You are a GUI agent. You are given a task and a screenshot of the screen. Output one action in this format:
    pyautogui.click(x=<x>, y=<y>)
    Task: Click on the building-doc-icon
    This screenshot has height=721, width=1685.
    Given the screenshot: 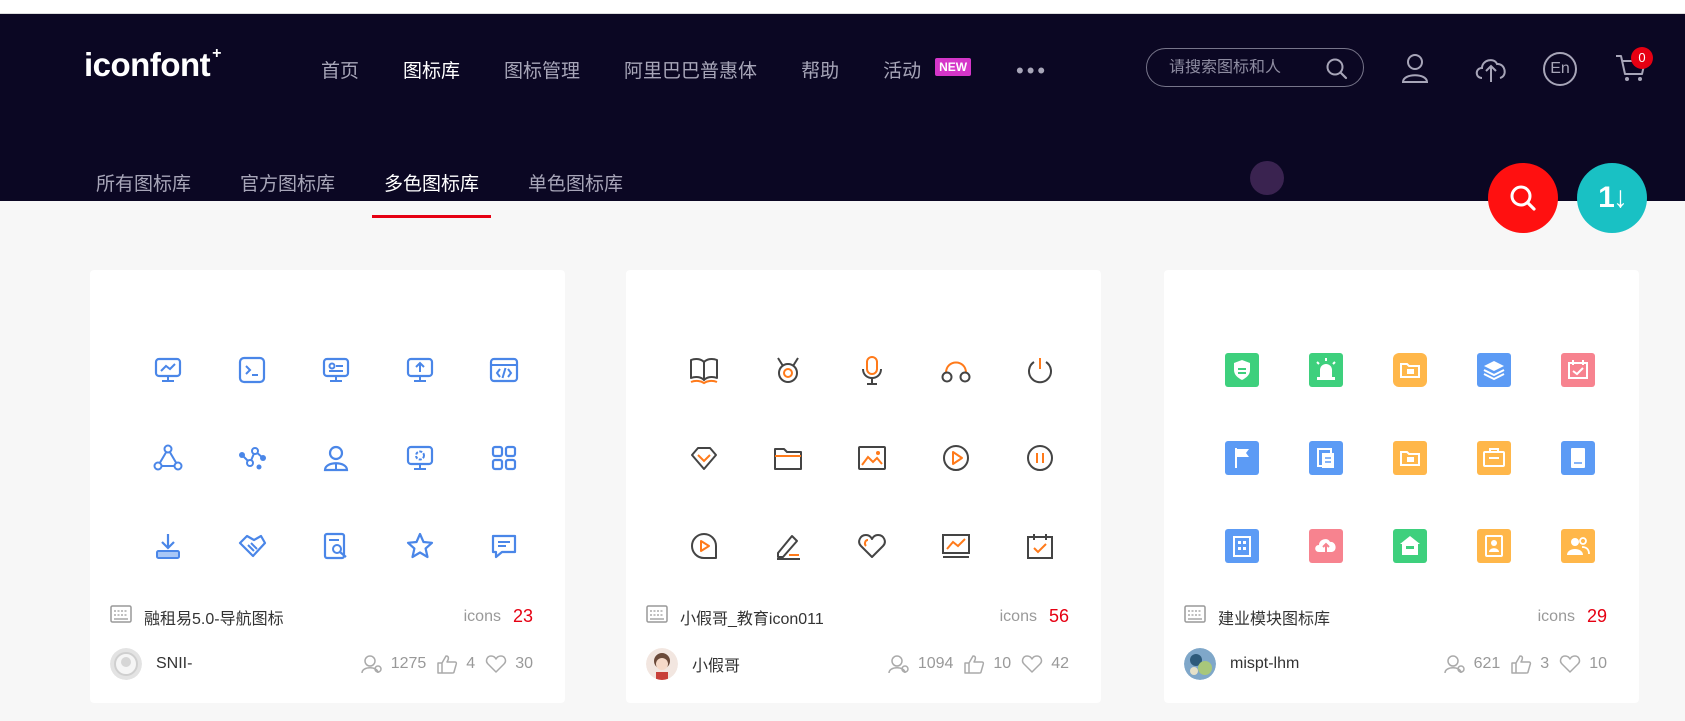 What is the action you would take?
    pyautogui.click(x=1242, y=546)
    